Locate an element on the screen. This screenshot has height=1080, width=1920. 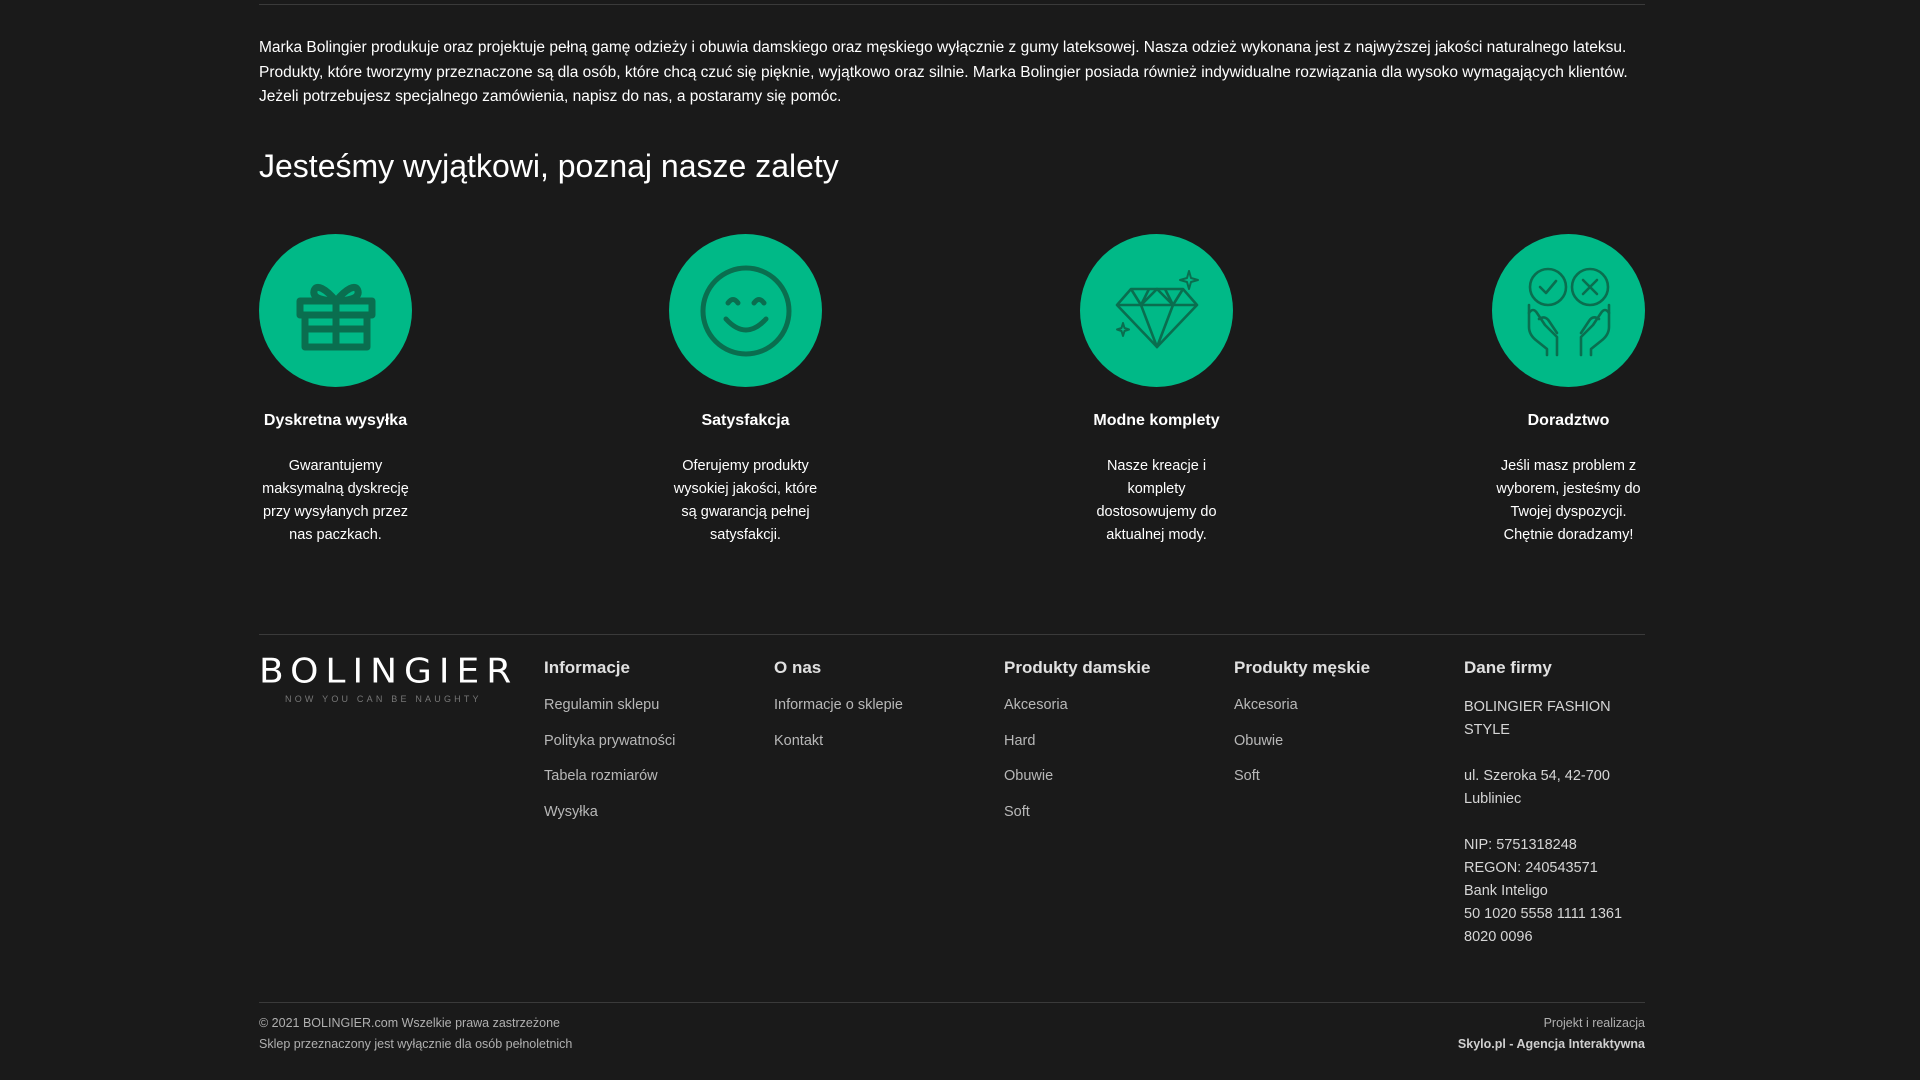
footer-link-mens-shoes: Obuwie is located at coordinates (1302, 741).